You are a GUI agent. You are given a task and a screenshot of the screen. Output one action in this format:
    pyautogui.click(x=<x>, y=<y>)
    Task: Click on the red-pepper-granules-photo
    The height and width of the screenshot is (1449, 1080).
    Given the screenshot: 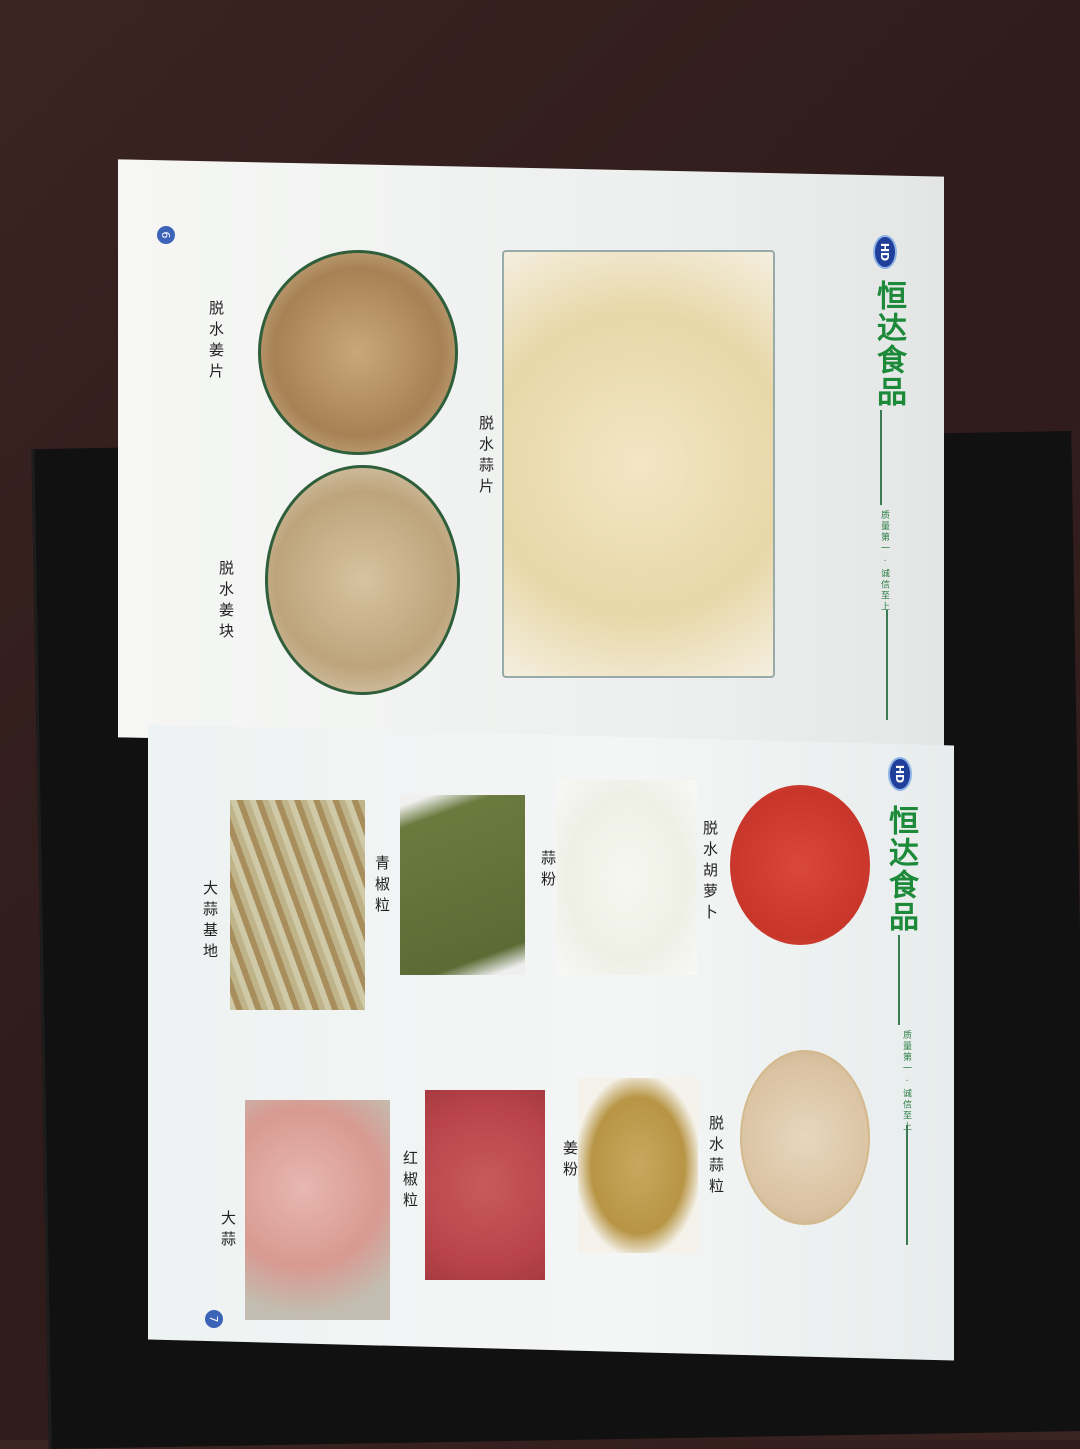 What is the action you would take?
    pyautogui.click(x=485, y=1185)
    